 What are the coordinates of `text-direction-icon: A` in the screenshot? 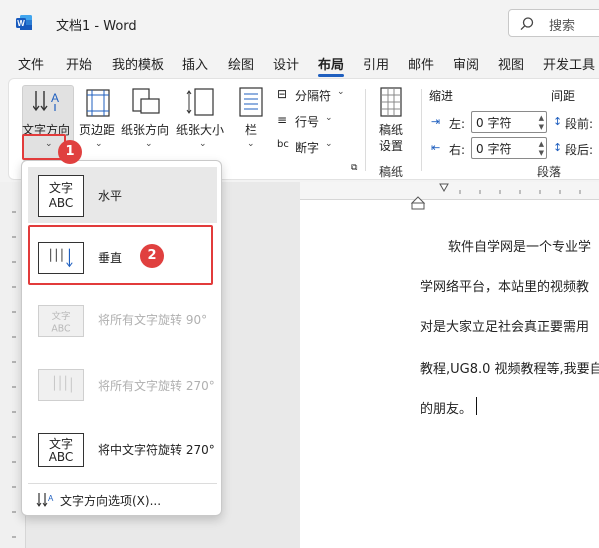 It's located at (46, 101).